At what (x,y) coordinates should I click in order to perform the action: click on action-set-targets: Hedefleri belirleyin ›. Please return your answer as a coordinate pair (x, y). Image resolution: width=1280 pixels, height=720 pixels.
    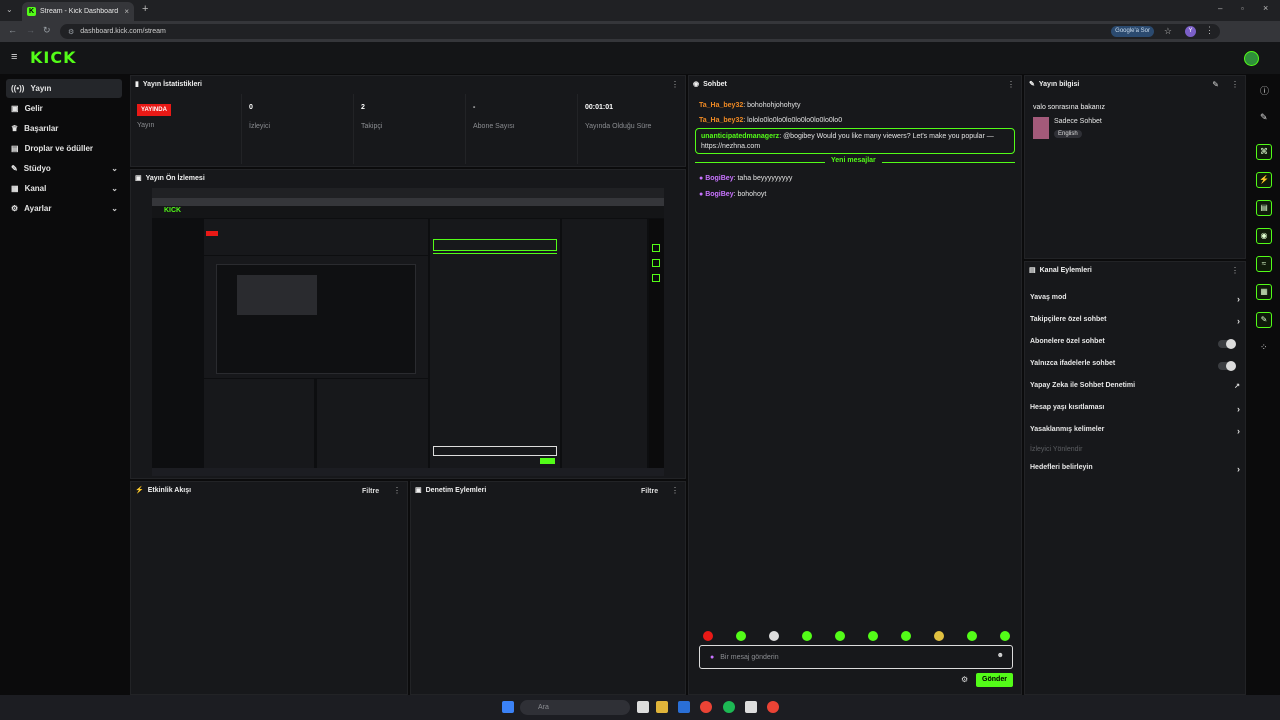
    Looking at the image, I should click on (1135, 472).